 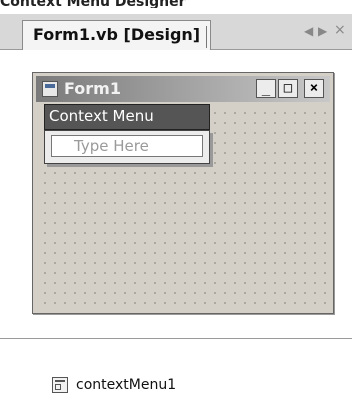 What do you see at coordinates (206, 37) in the screenshot?
I see `tab-separator` at bounding box center [206, 37].